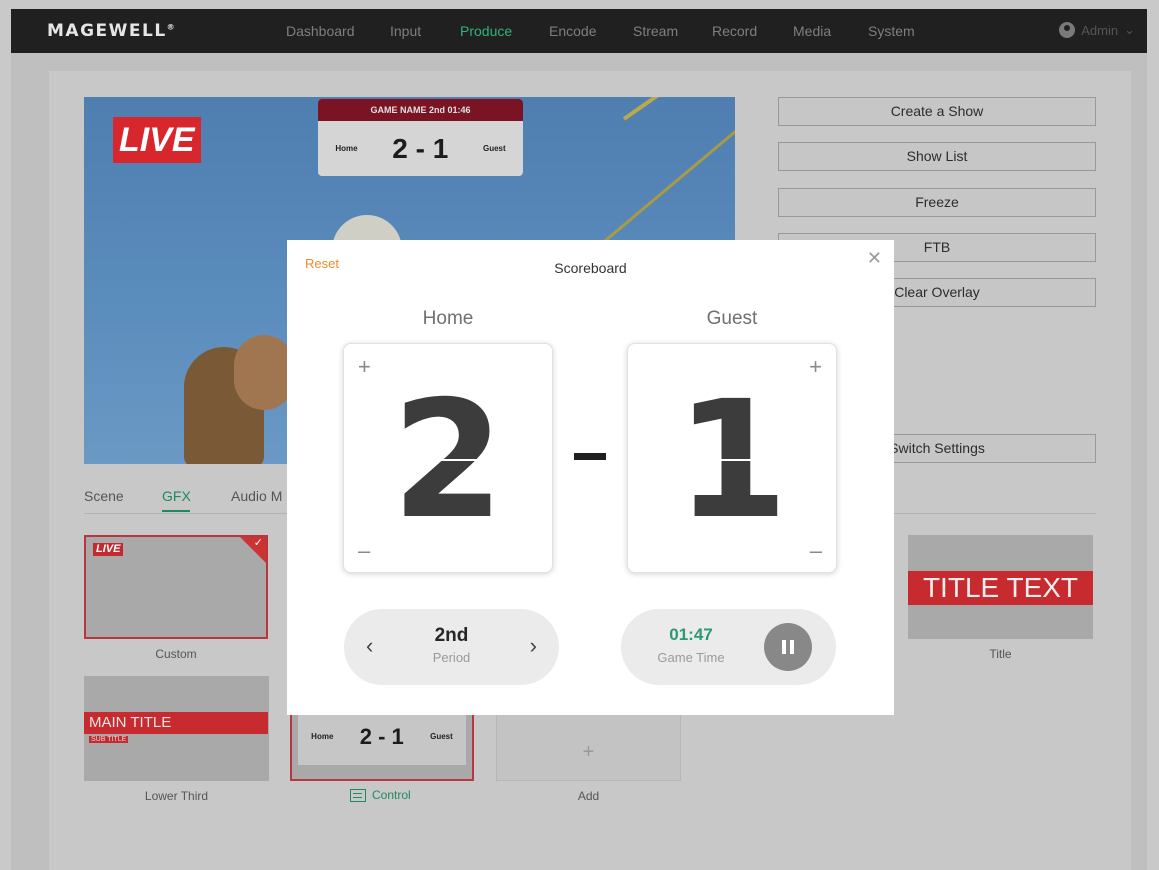  Describe the element at coordinates (533, 646) in the screenshot. I see `period-next-icon: ›` at that location.